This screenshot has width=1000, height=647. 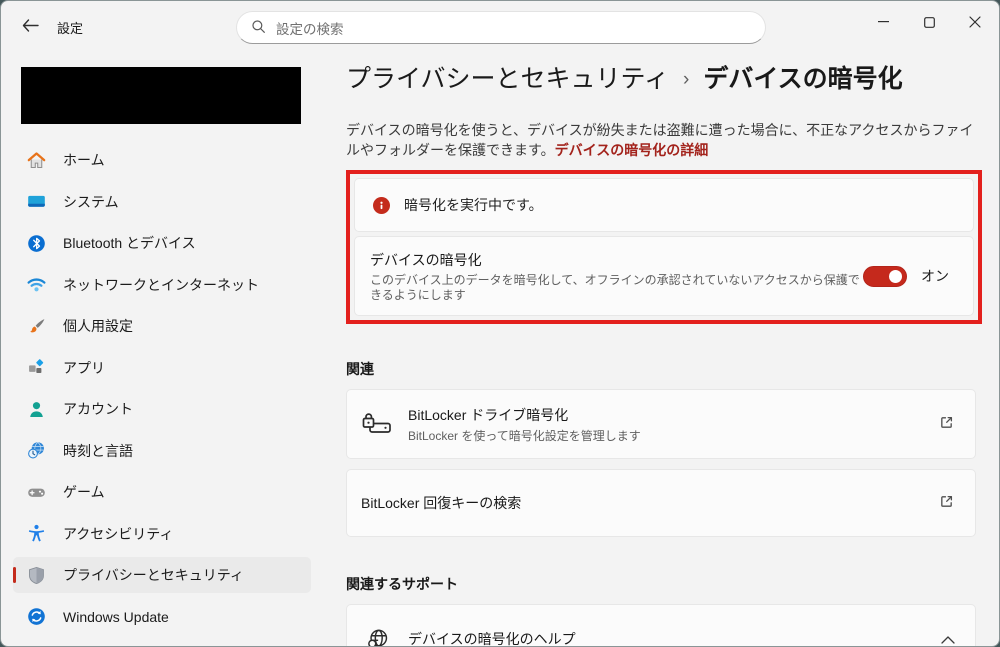 I want to click on minimize-icon, so click(x=883, y=22).